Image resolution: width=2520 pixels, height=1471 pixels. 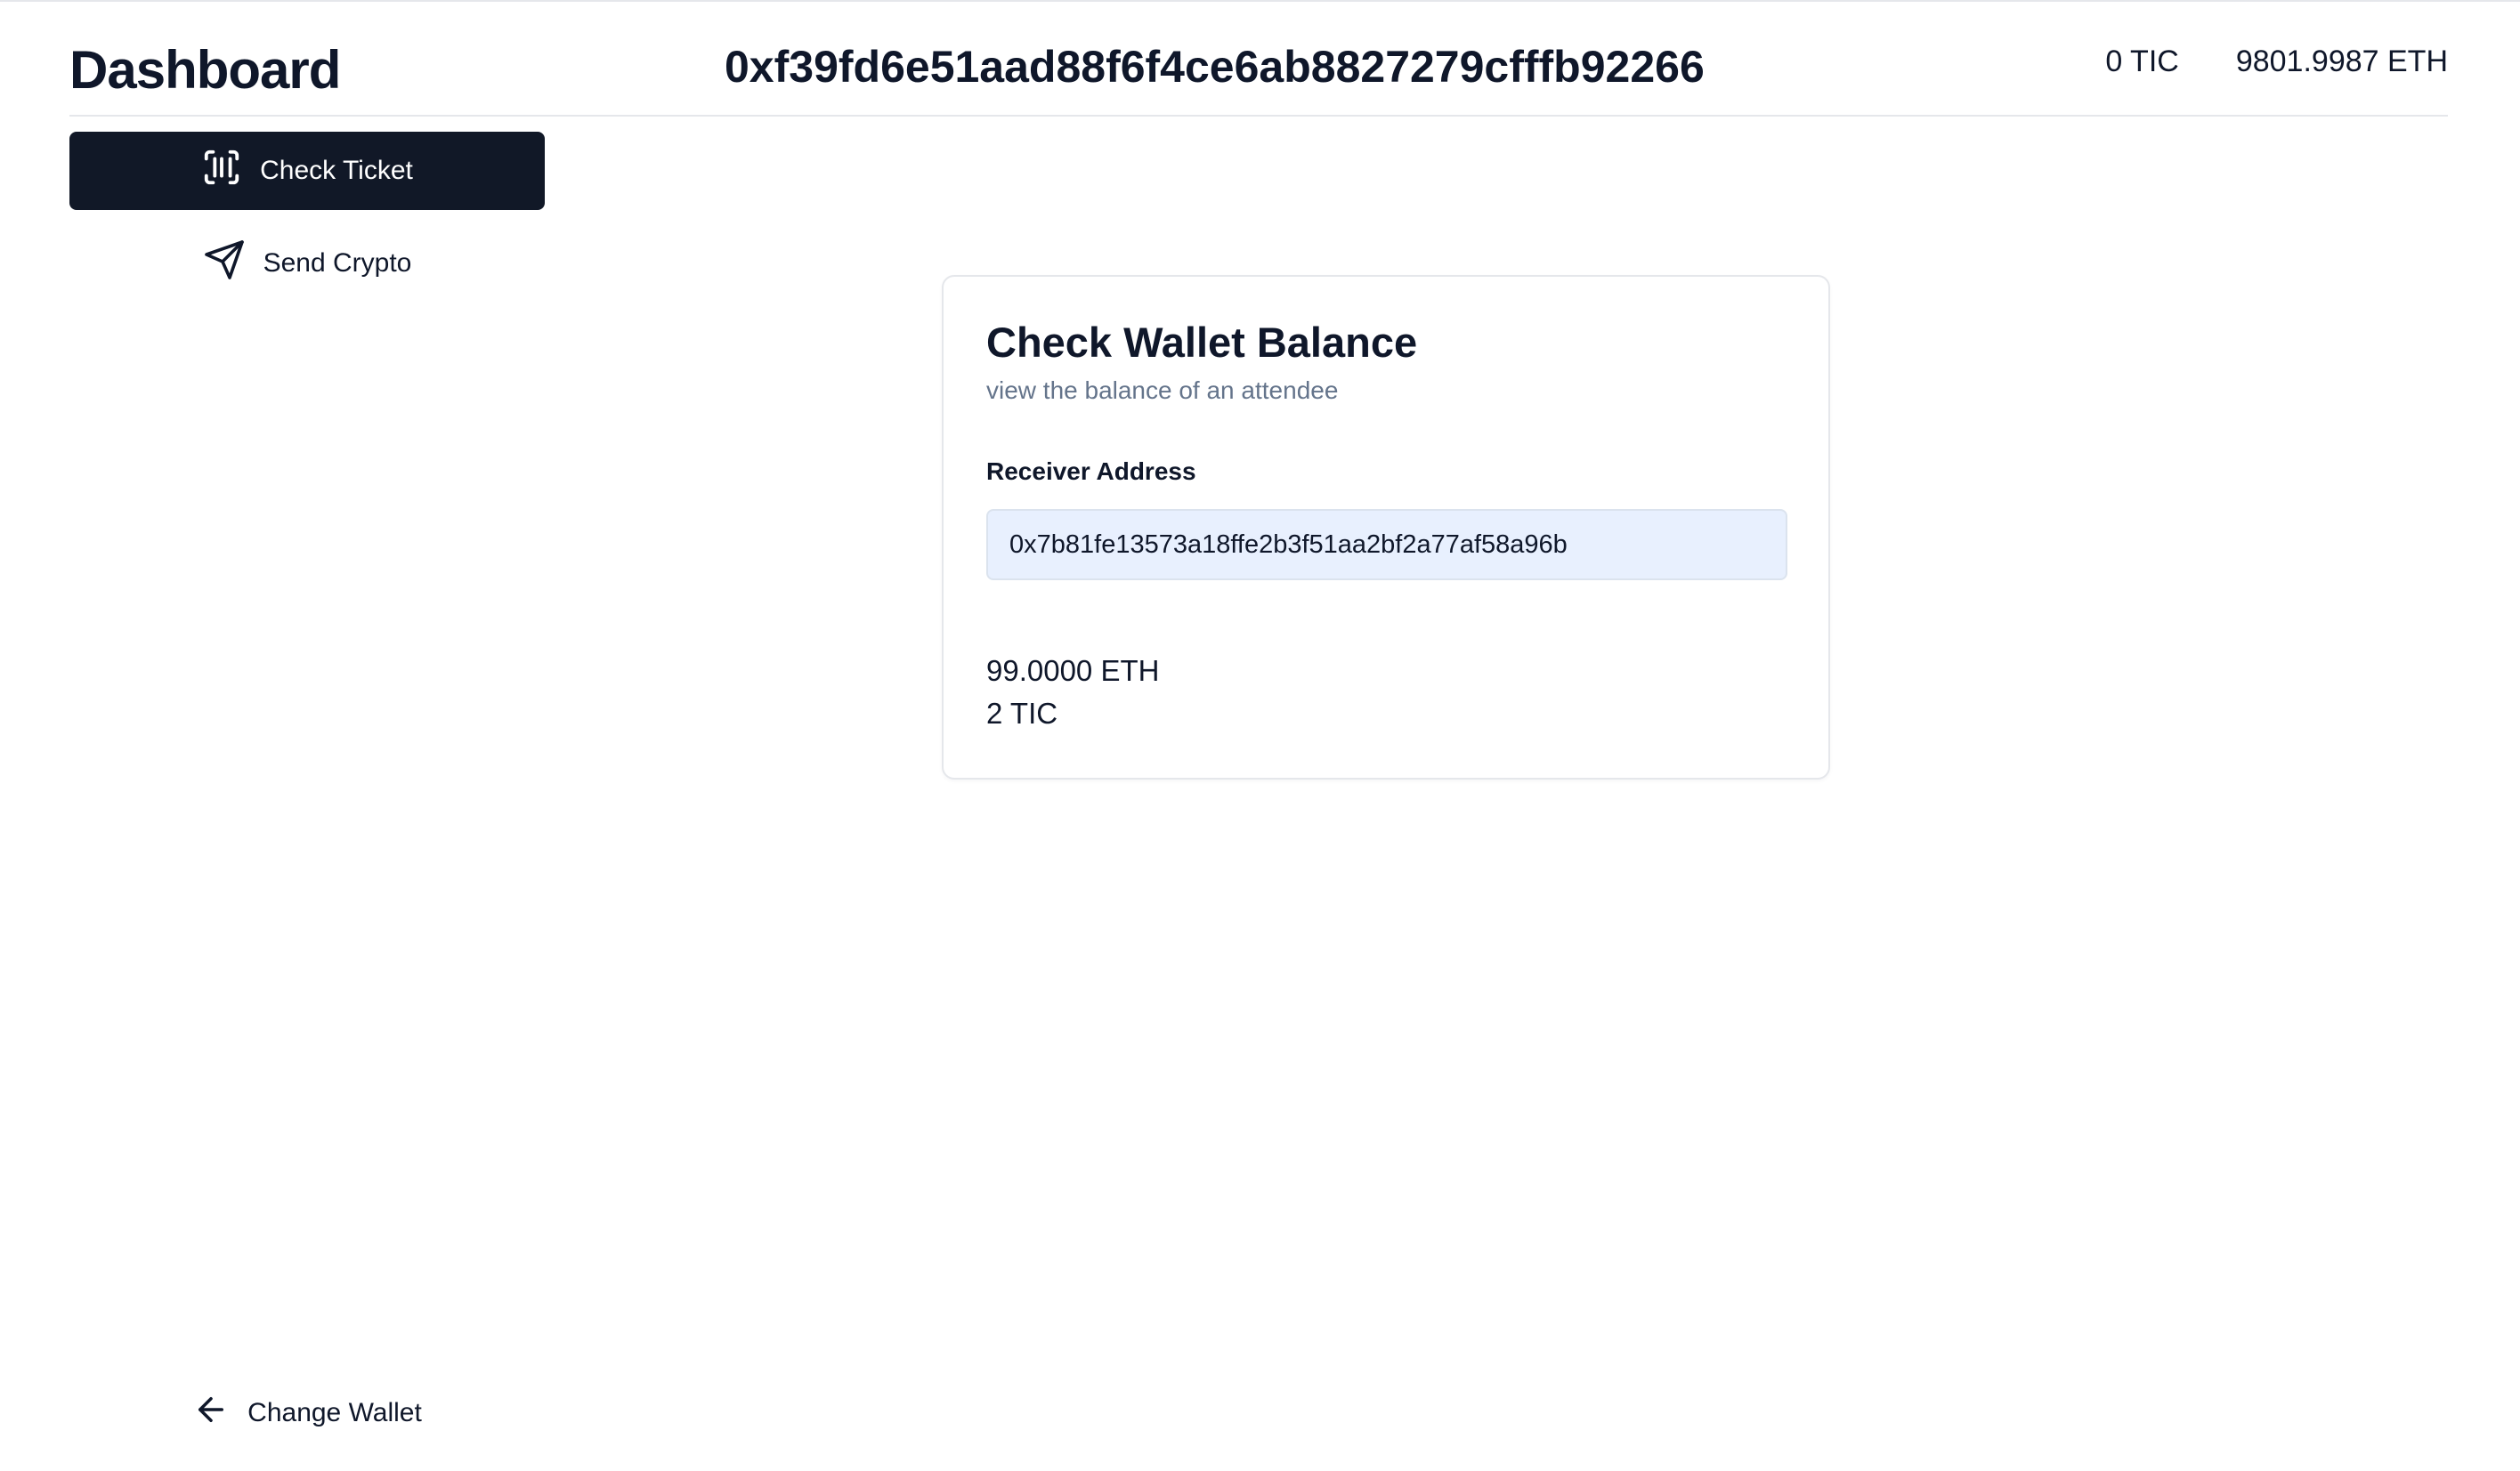 What do you see at coordinates (334, 1412) in the screenshot?
I see `change-wallet-label: Change Wallet` at bounding box center [334, 1412].